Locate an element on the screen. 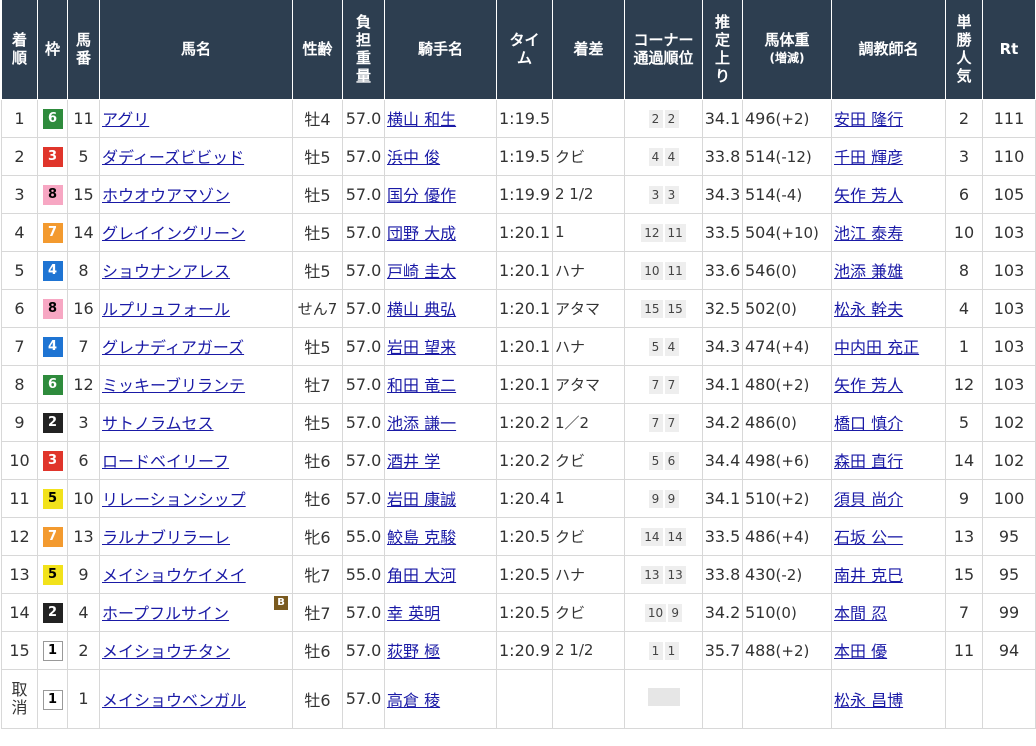 Image resolution: width=1036 pixels, height=746 pixels. horse-link: アグリ is located at coordinates (125, 119).